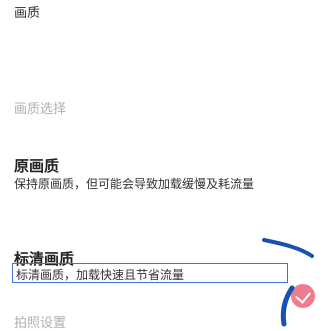 This screenshot has width=326, height=331. I want to click on section-title-photo: 拍照设置, so click(40, 323).